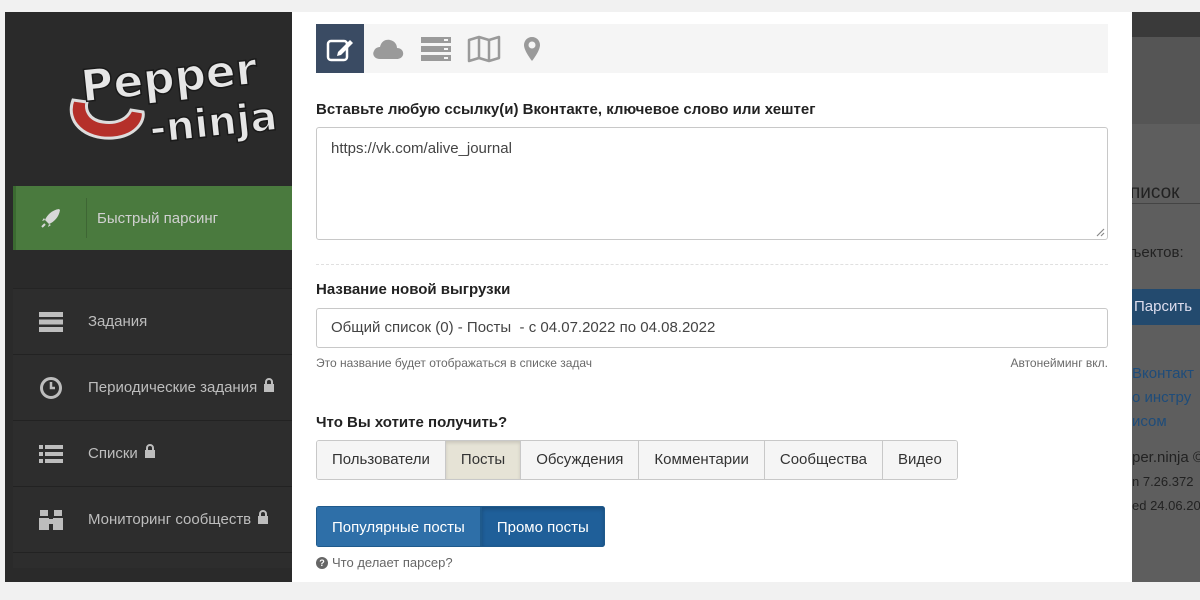 The width and height of the screenshot is (1200, 600). What do you see at coordinates (398, 526) in the screenshot?
I see `popular-posts-button: Популярные посты` at bounding box center [398, 526].